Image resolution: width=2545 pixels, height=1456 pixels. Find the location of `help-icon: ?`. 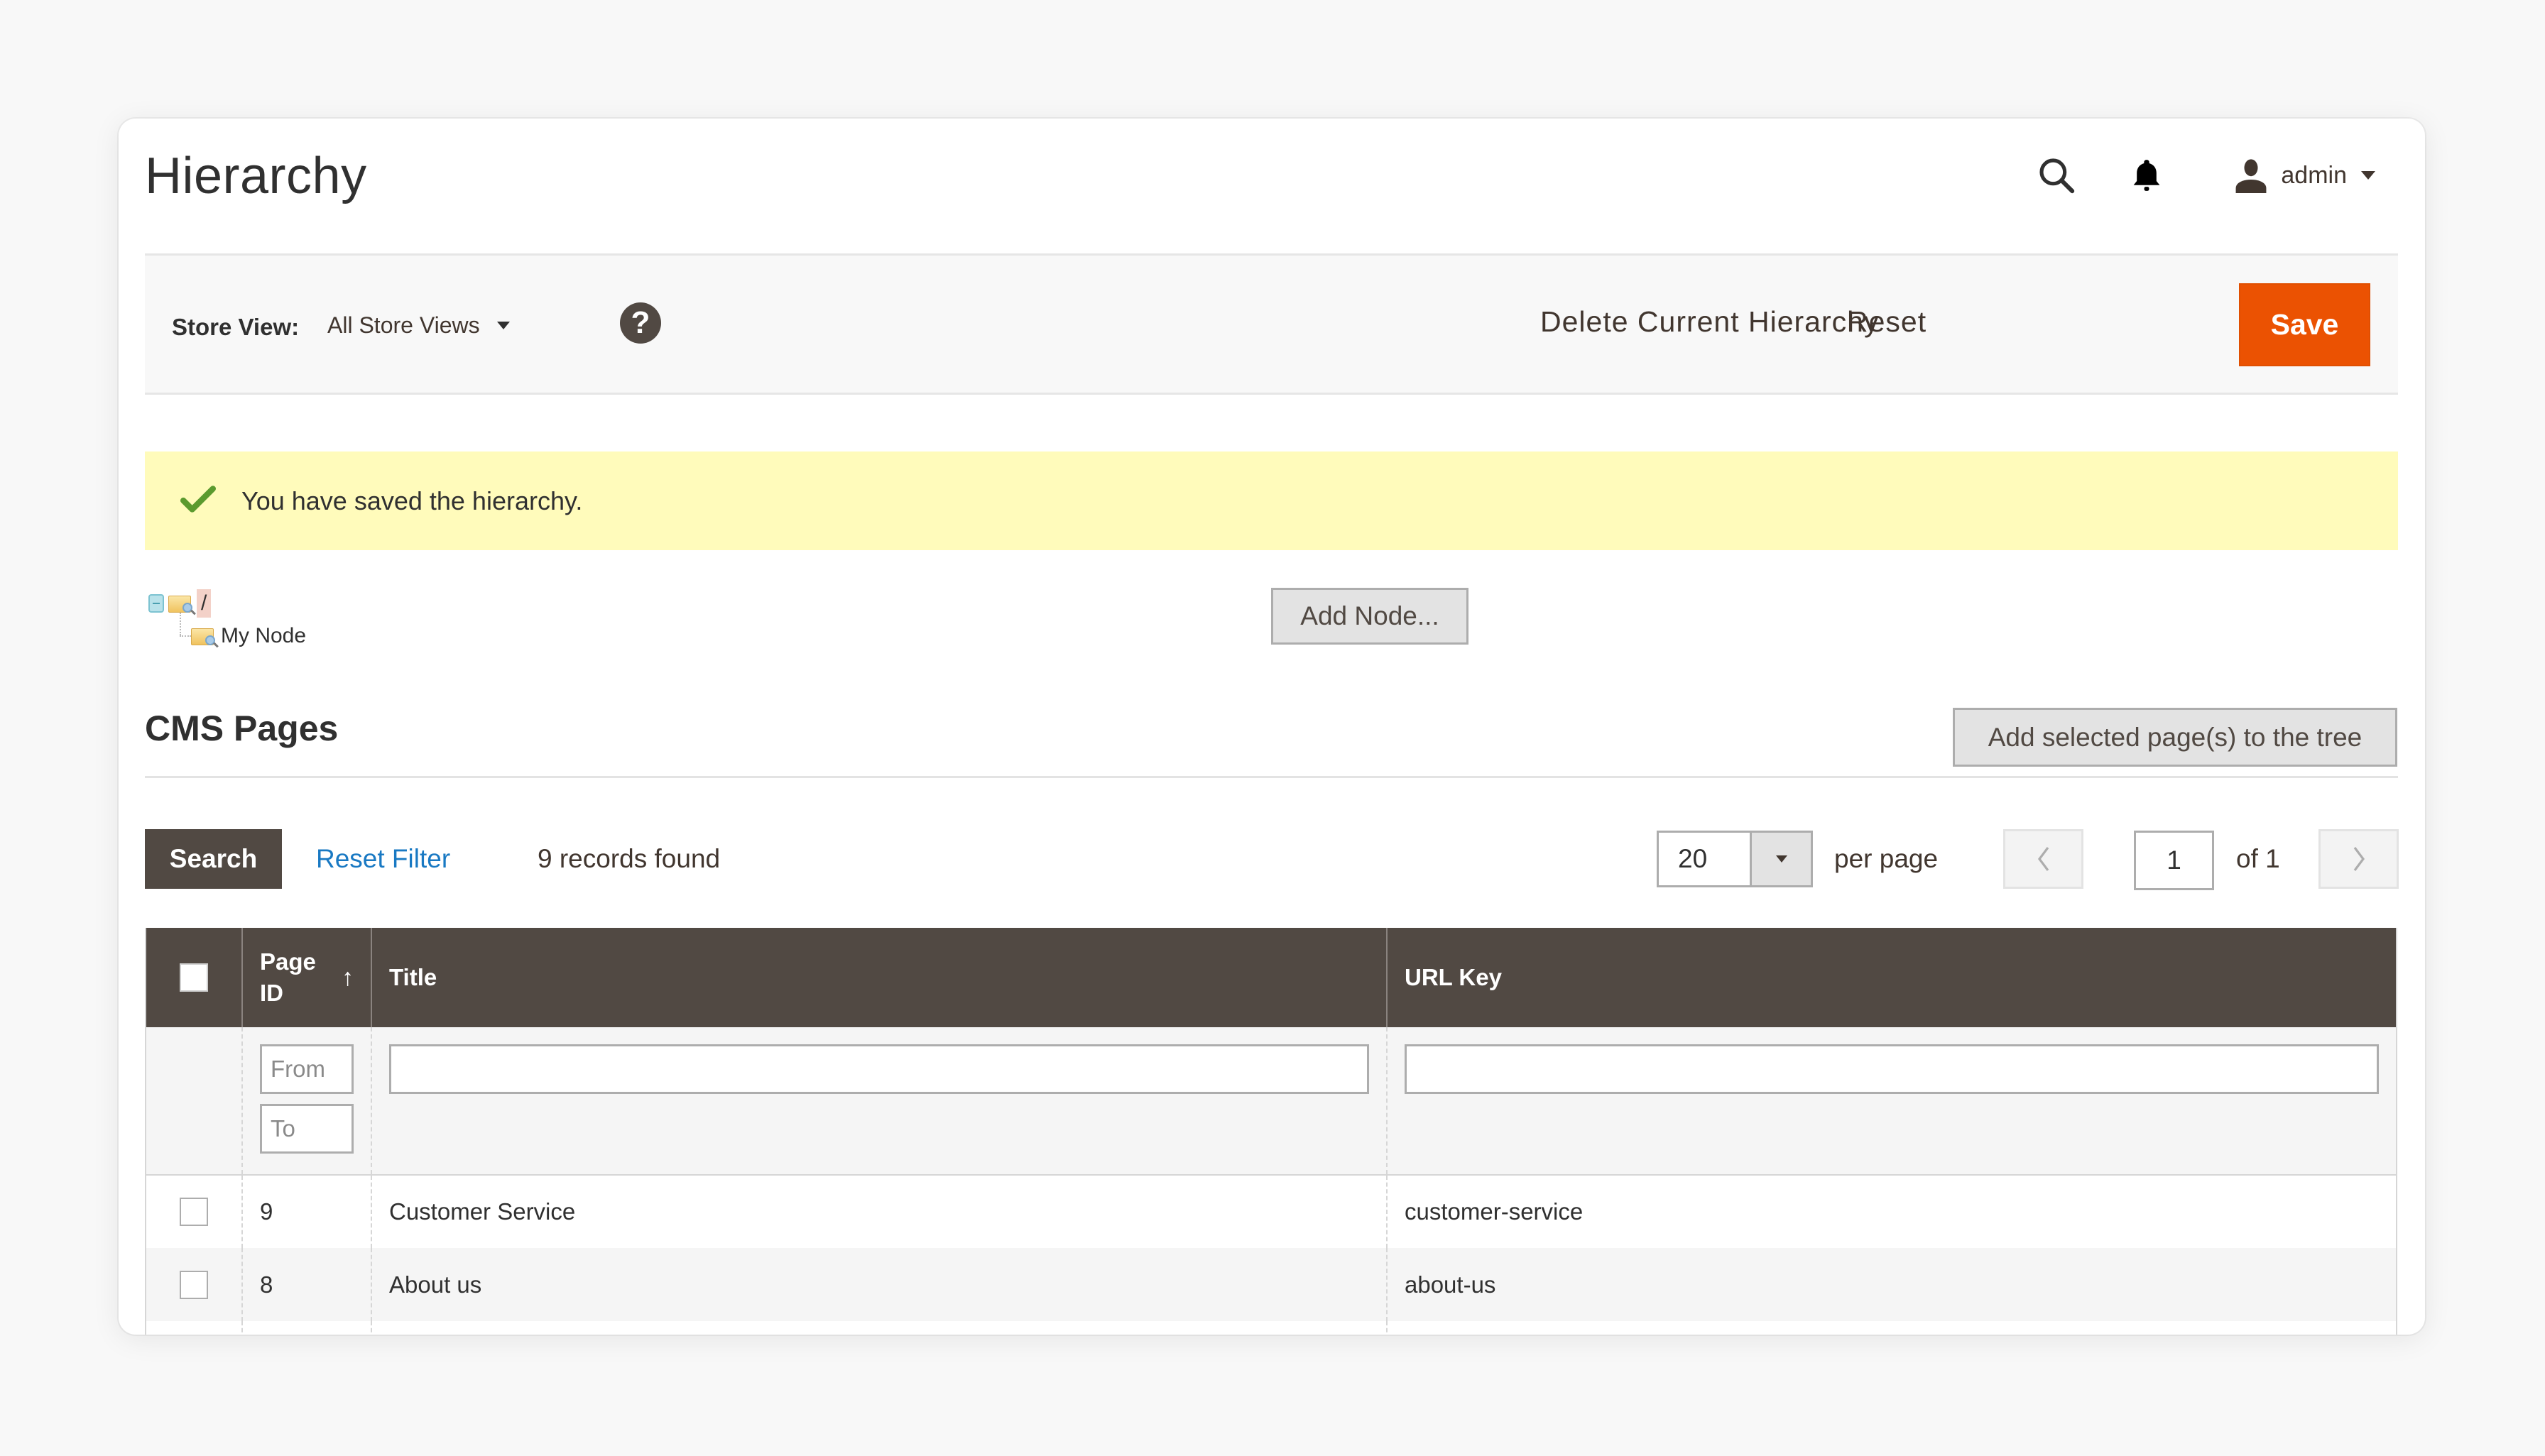

help-icon: ? is located at coordinates (640, 323).